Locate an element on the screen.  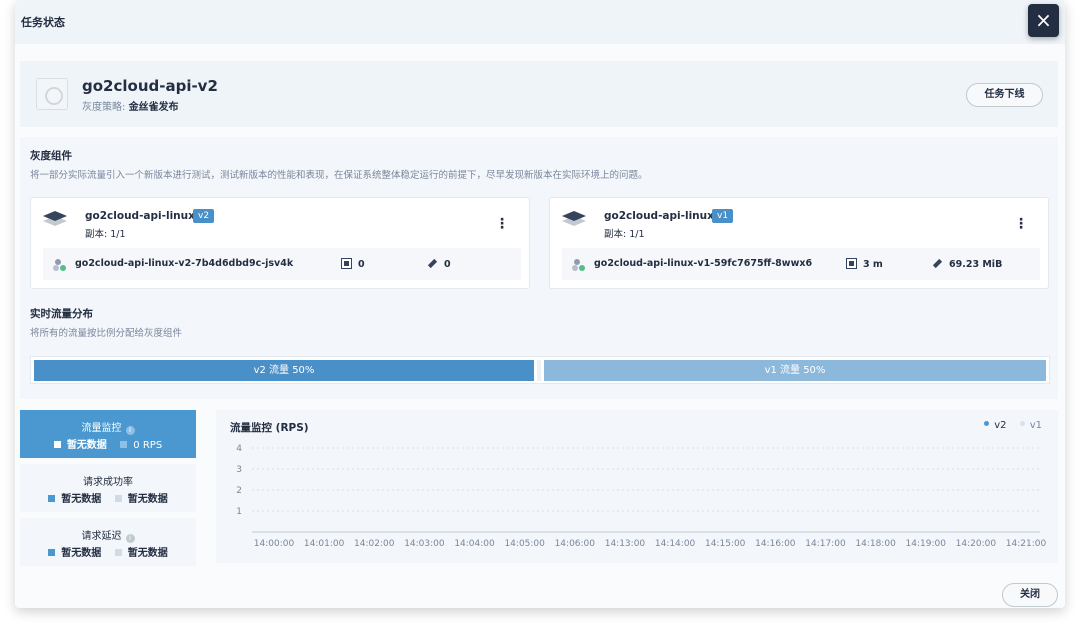
x-tick-label: 14:04:00 is located at coordinates (474, 544).